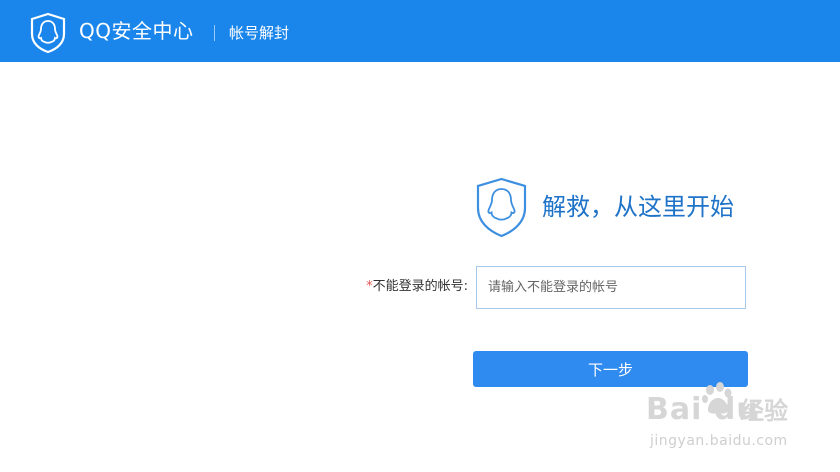 The image size is (840, 472). I want to click on account-field-label-text: 不能登录的帐号:, so click(420, 286).